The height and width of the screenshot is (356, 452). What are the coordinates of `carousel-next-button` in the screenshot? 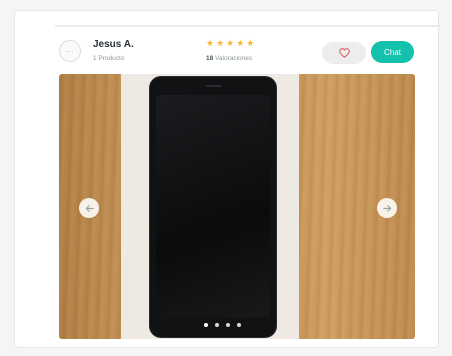 It's located at (387, 208).